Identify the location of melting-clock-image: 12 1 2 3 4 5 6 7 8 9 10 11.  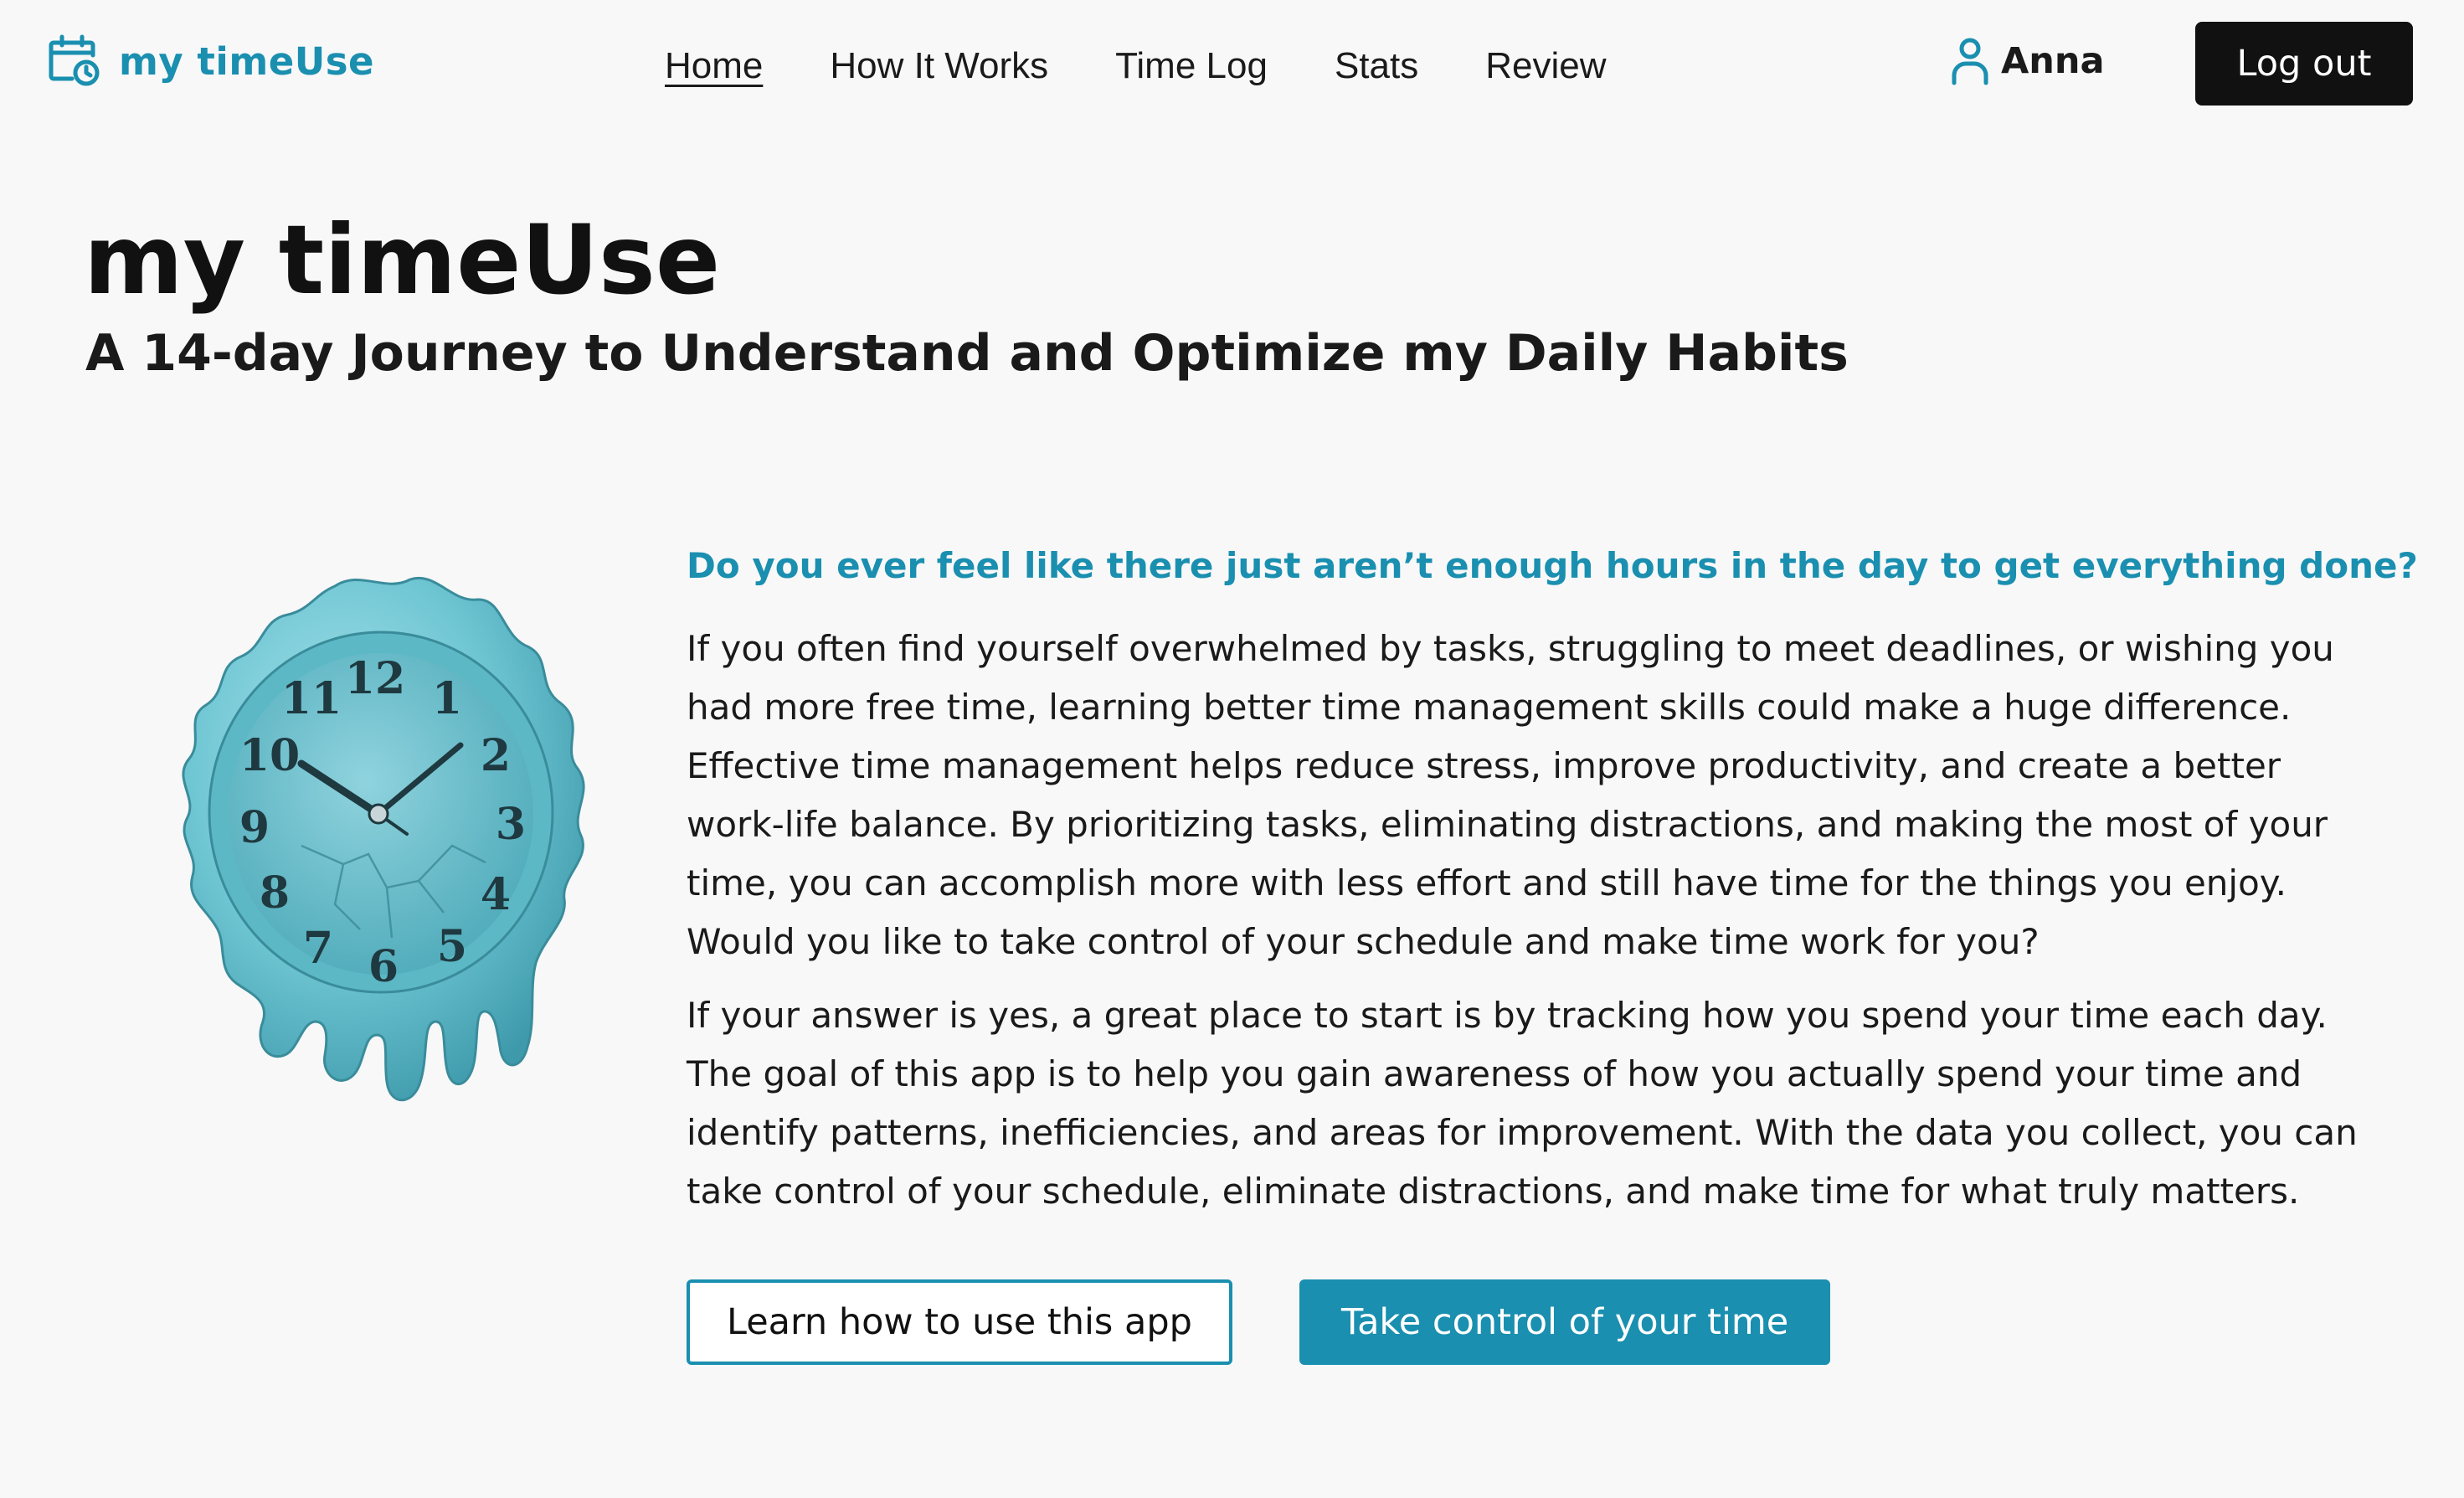
(383, 839).